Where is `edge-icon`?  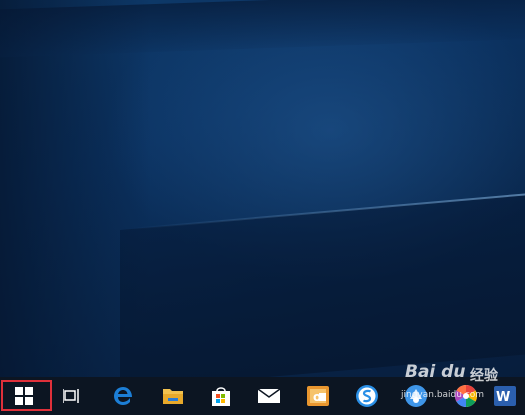
edge-icon is located at coordinates (123, 396).